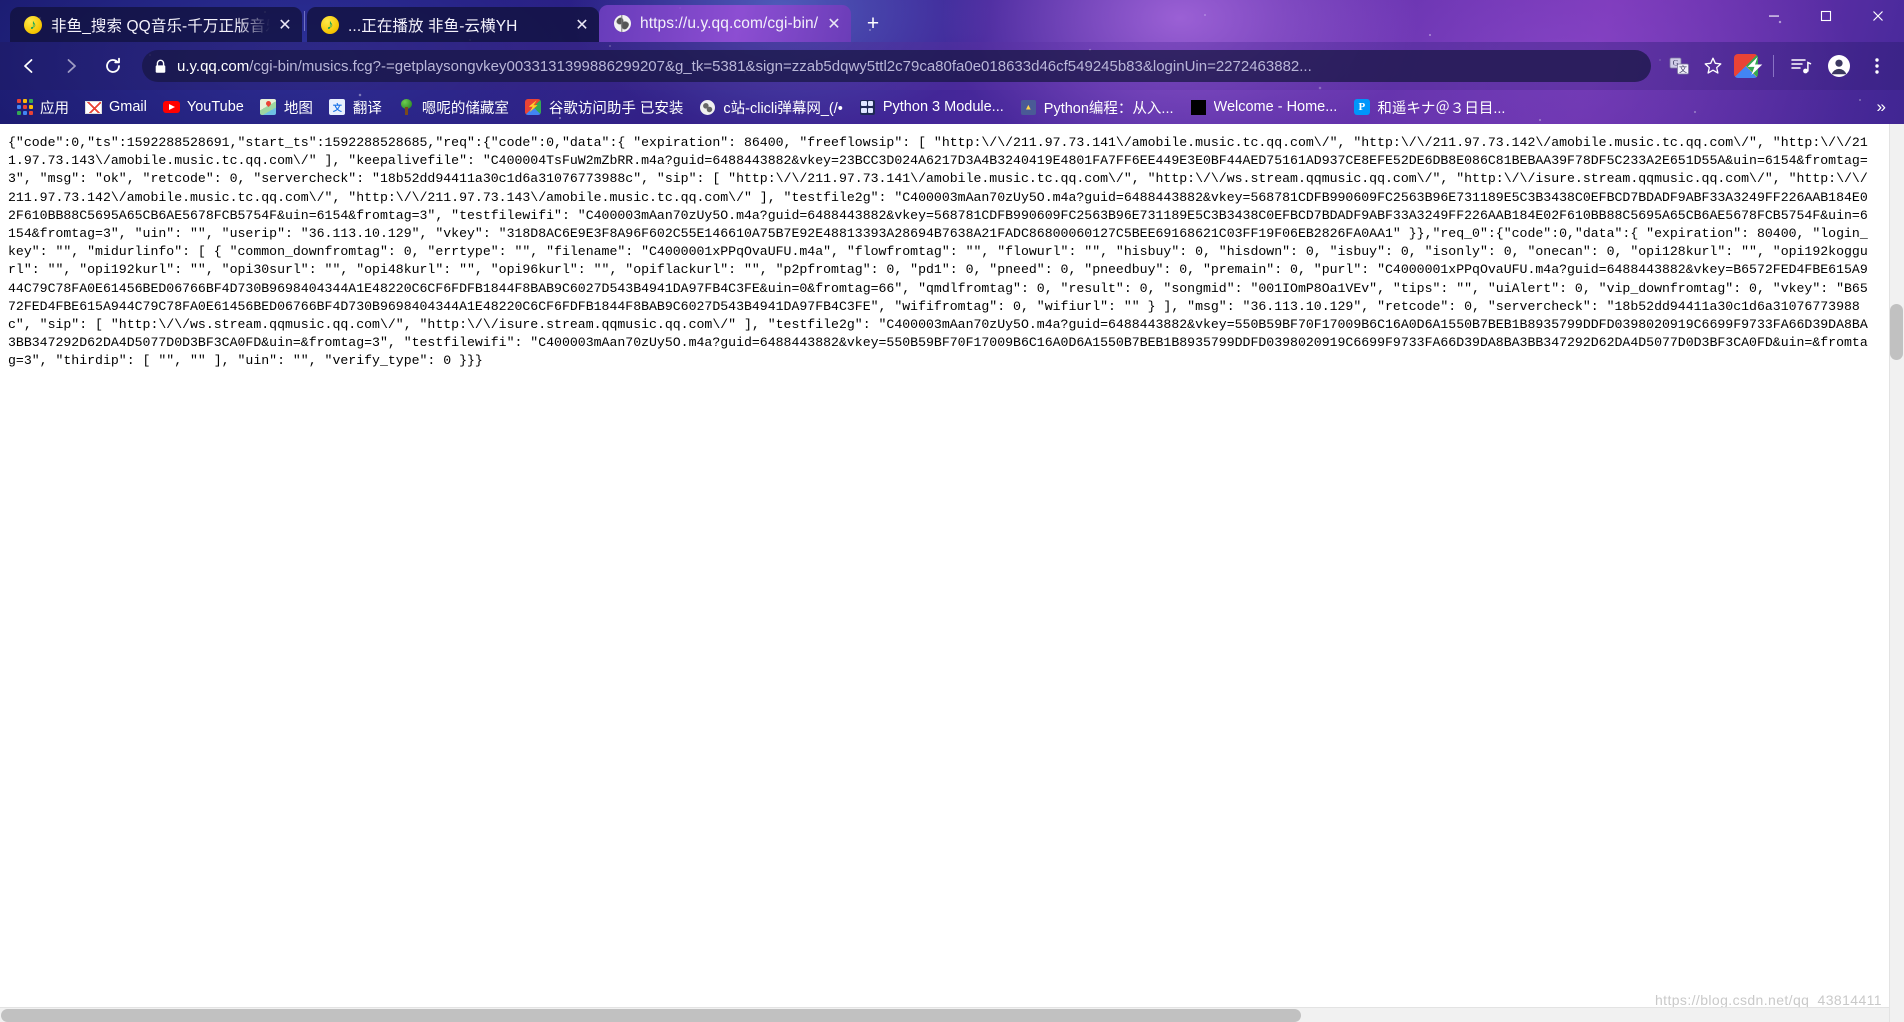  I want to click on bookmark-label: 地图, so click(298, 108).